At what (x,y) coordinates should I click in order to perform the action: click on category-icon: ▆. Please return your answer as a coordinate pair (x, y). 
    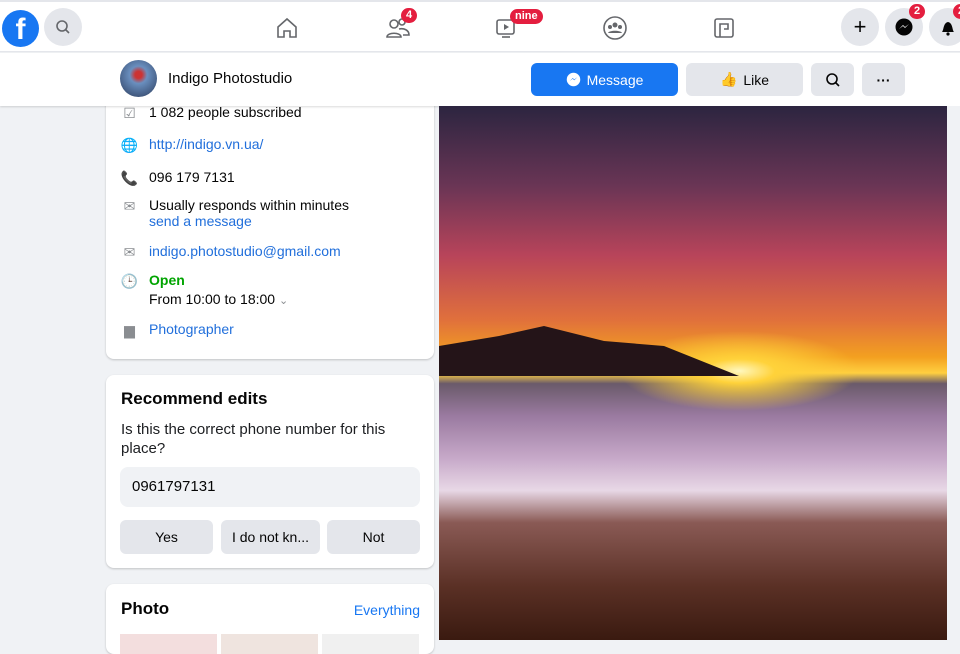
    Looking at the image, I should click on (129, 330).